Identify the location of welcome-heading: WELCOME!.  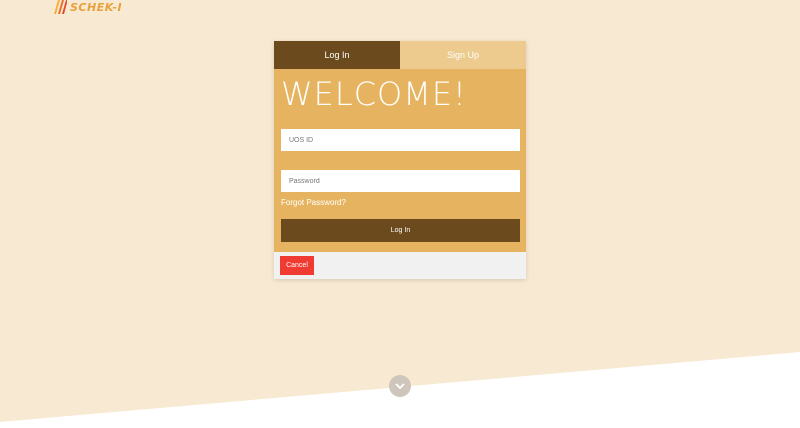
(374, 94).